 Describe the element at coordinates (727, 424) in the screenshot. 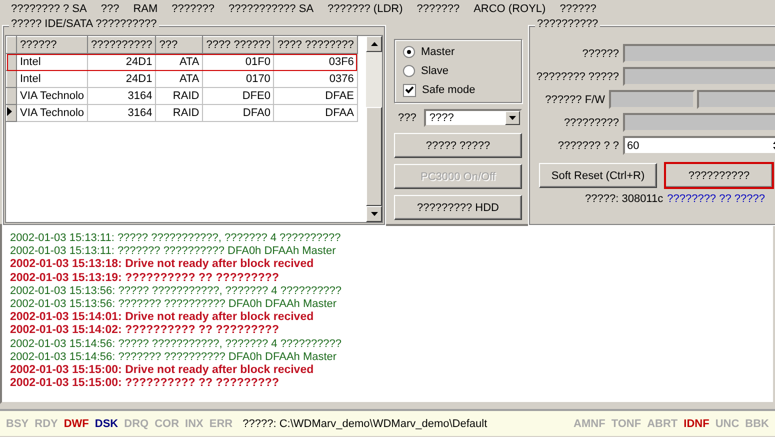

I see `status-code: UNC` at that location.